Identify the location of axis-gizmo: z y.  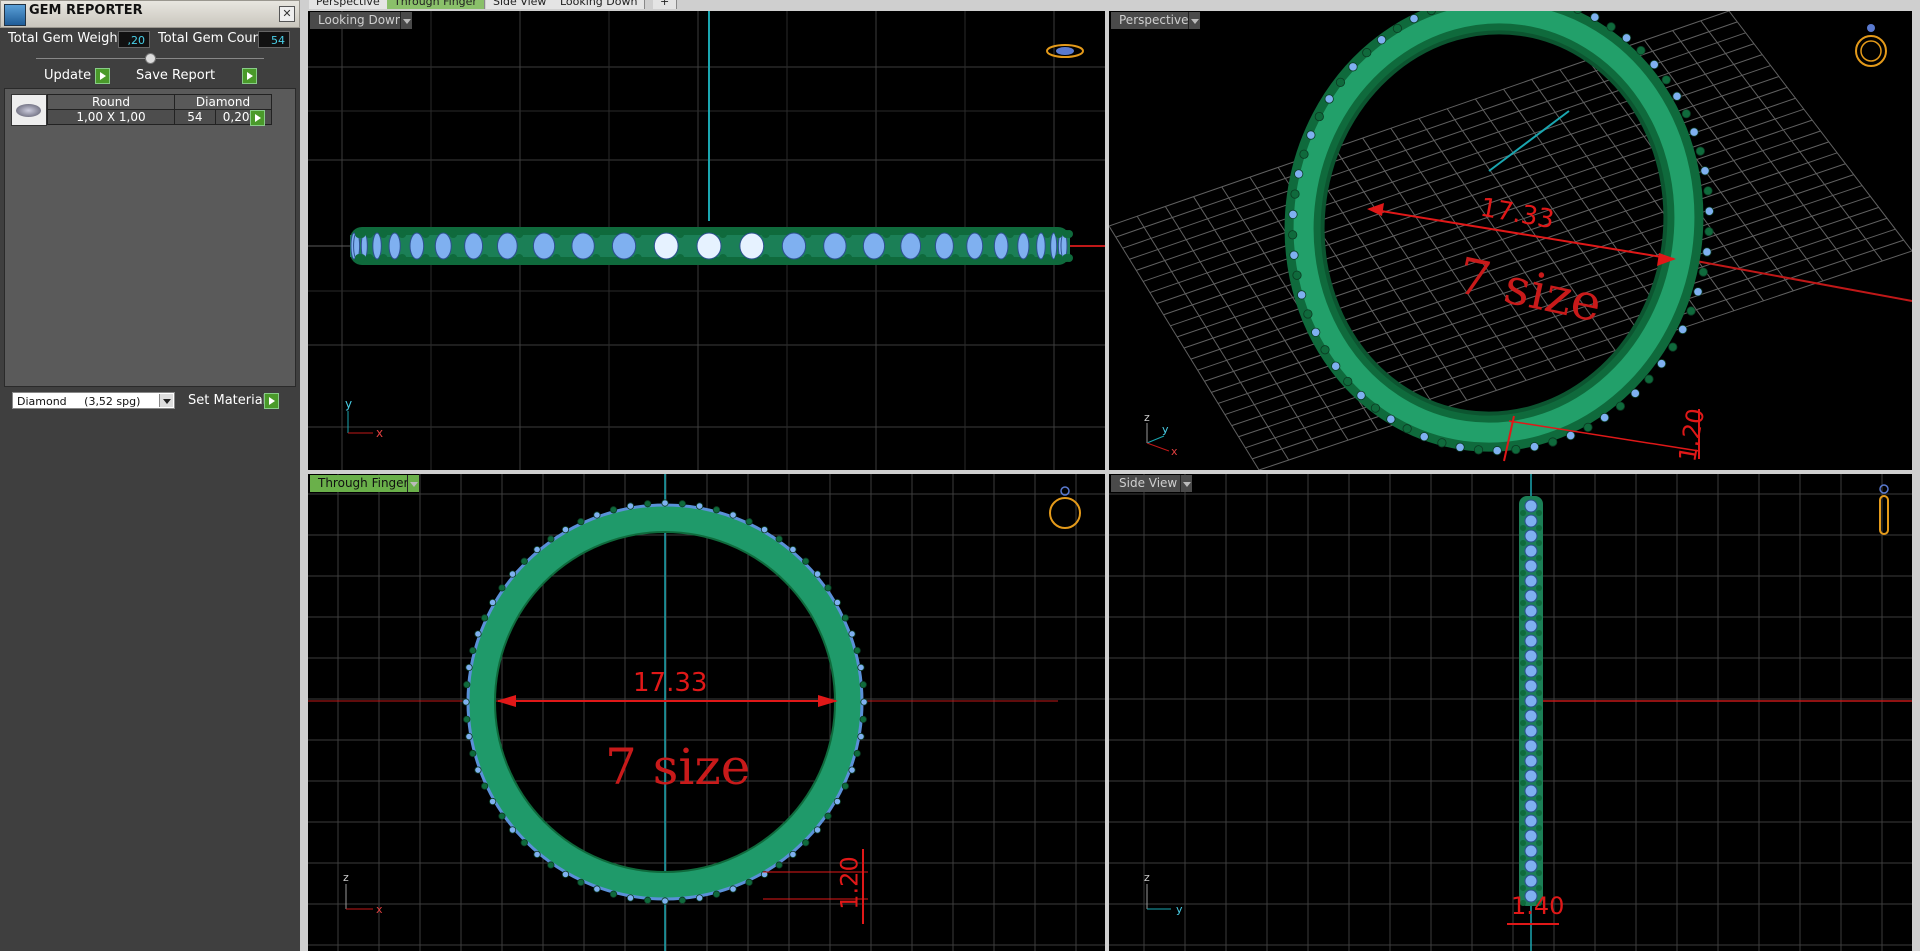
(1163, 893).